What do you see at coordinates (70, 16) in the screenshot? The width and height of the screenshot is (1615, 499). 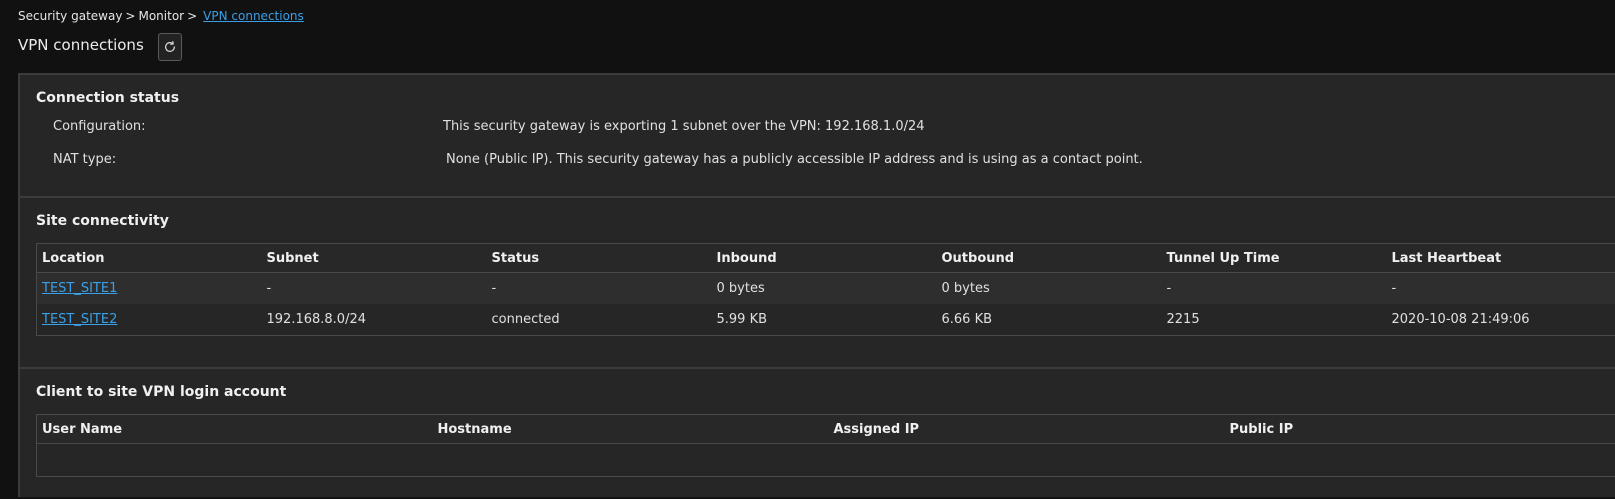 I see `breadcrumb-item-security-gateway: Security gateway` at bounding box center [70, 16].